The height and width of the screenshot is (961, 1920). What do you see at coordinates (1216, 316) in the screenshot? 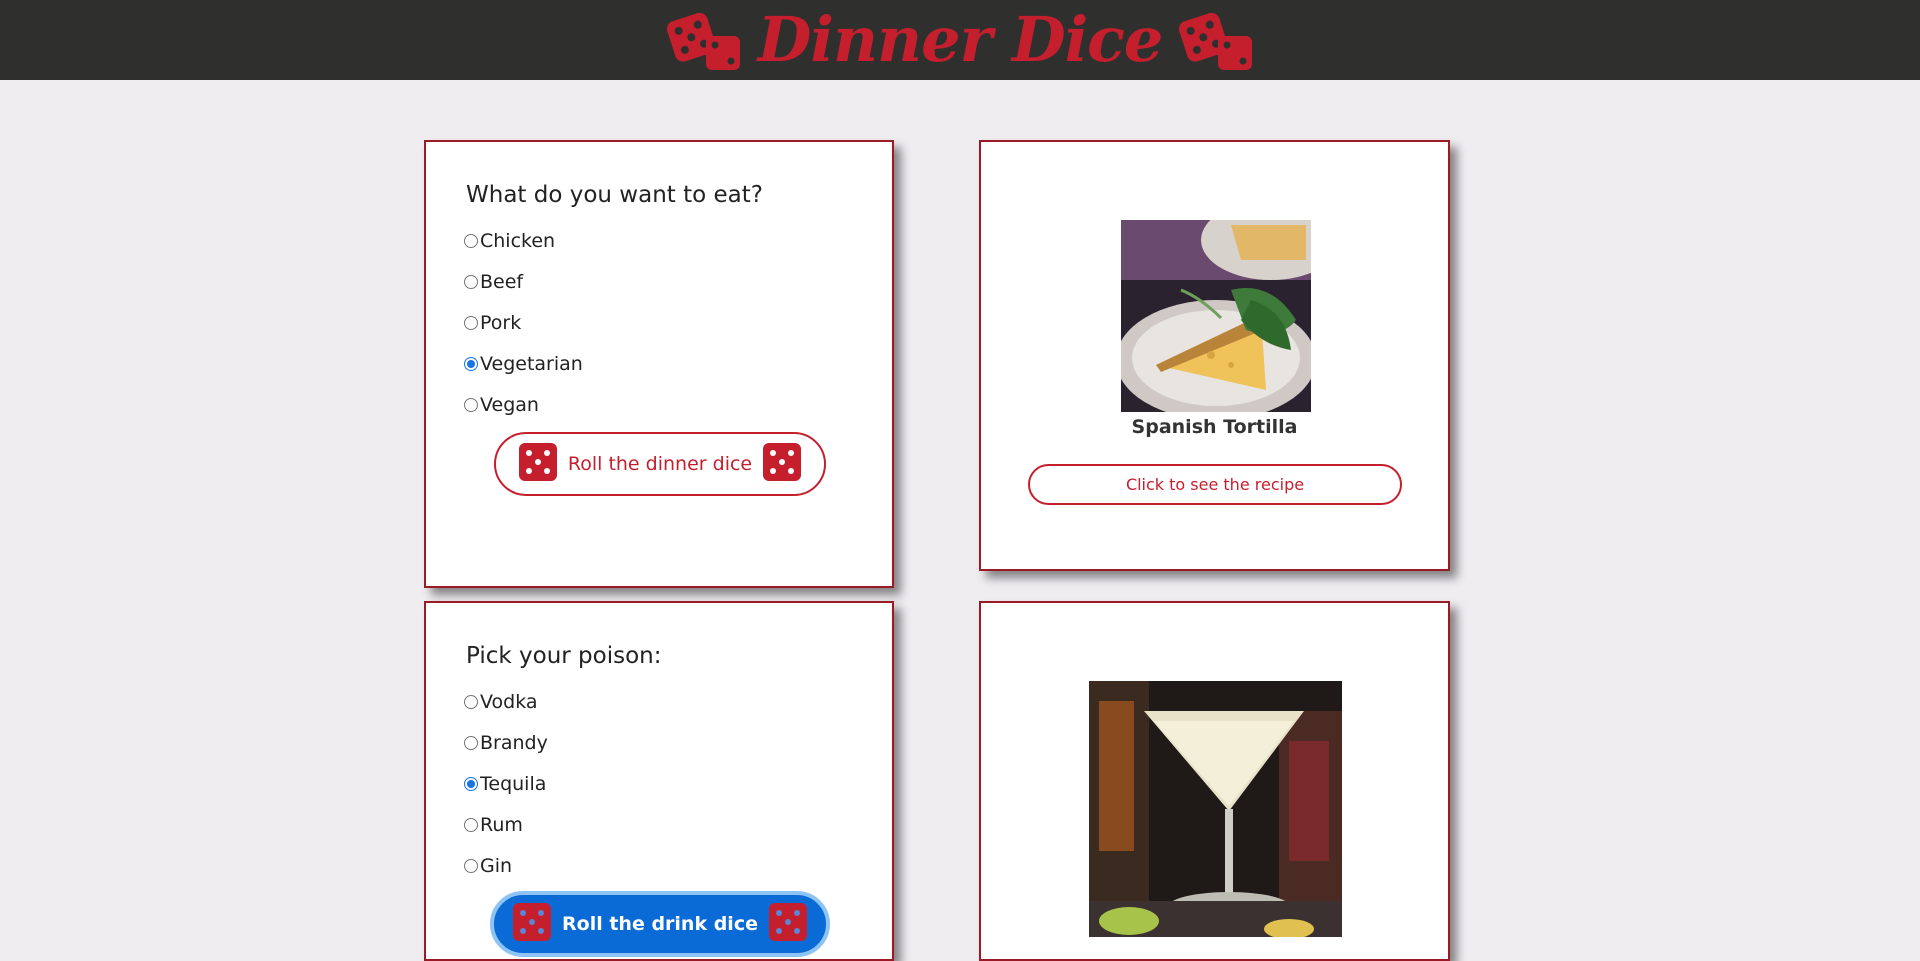
I see `spanish-tortilla-image` at bounding box center [1216, 316].